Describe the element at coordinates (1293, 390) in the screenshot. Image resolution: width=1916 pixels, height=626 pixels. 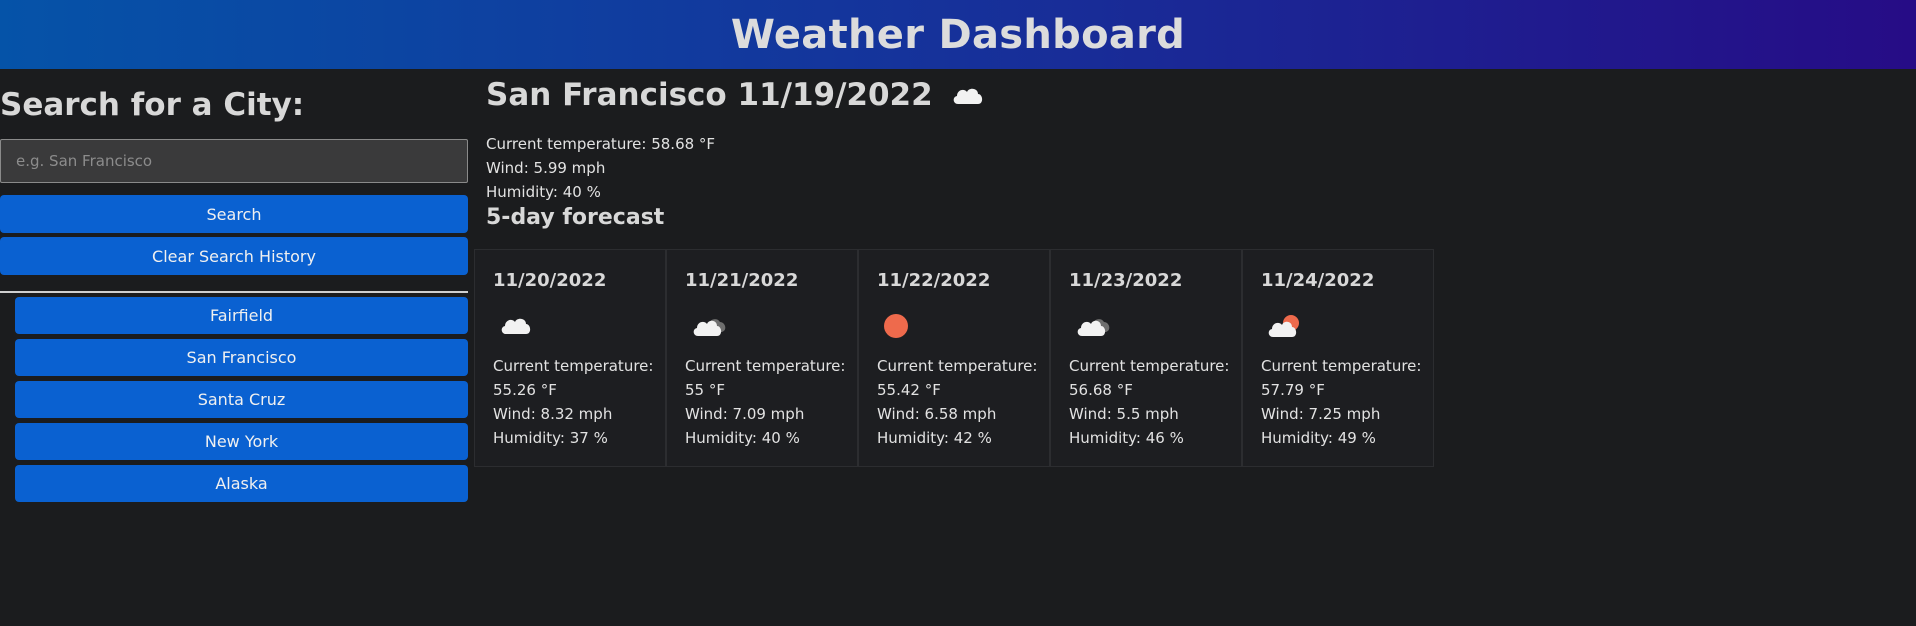
I see `forecast-temp: 57.79 °F` at that location.